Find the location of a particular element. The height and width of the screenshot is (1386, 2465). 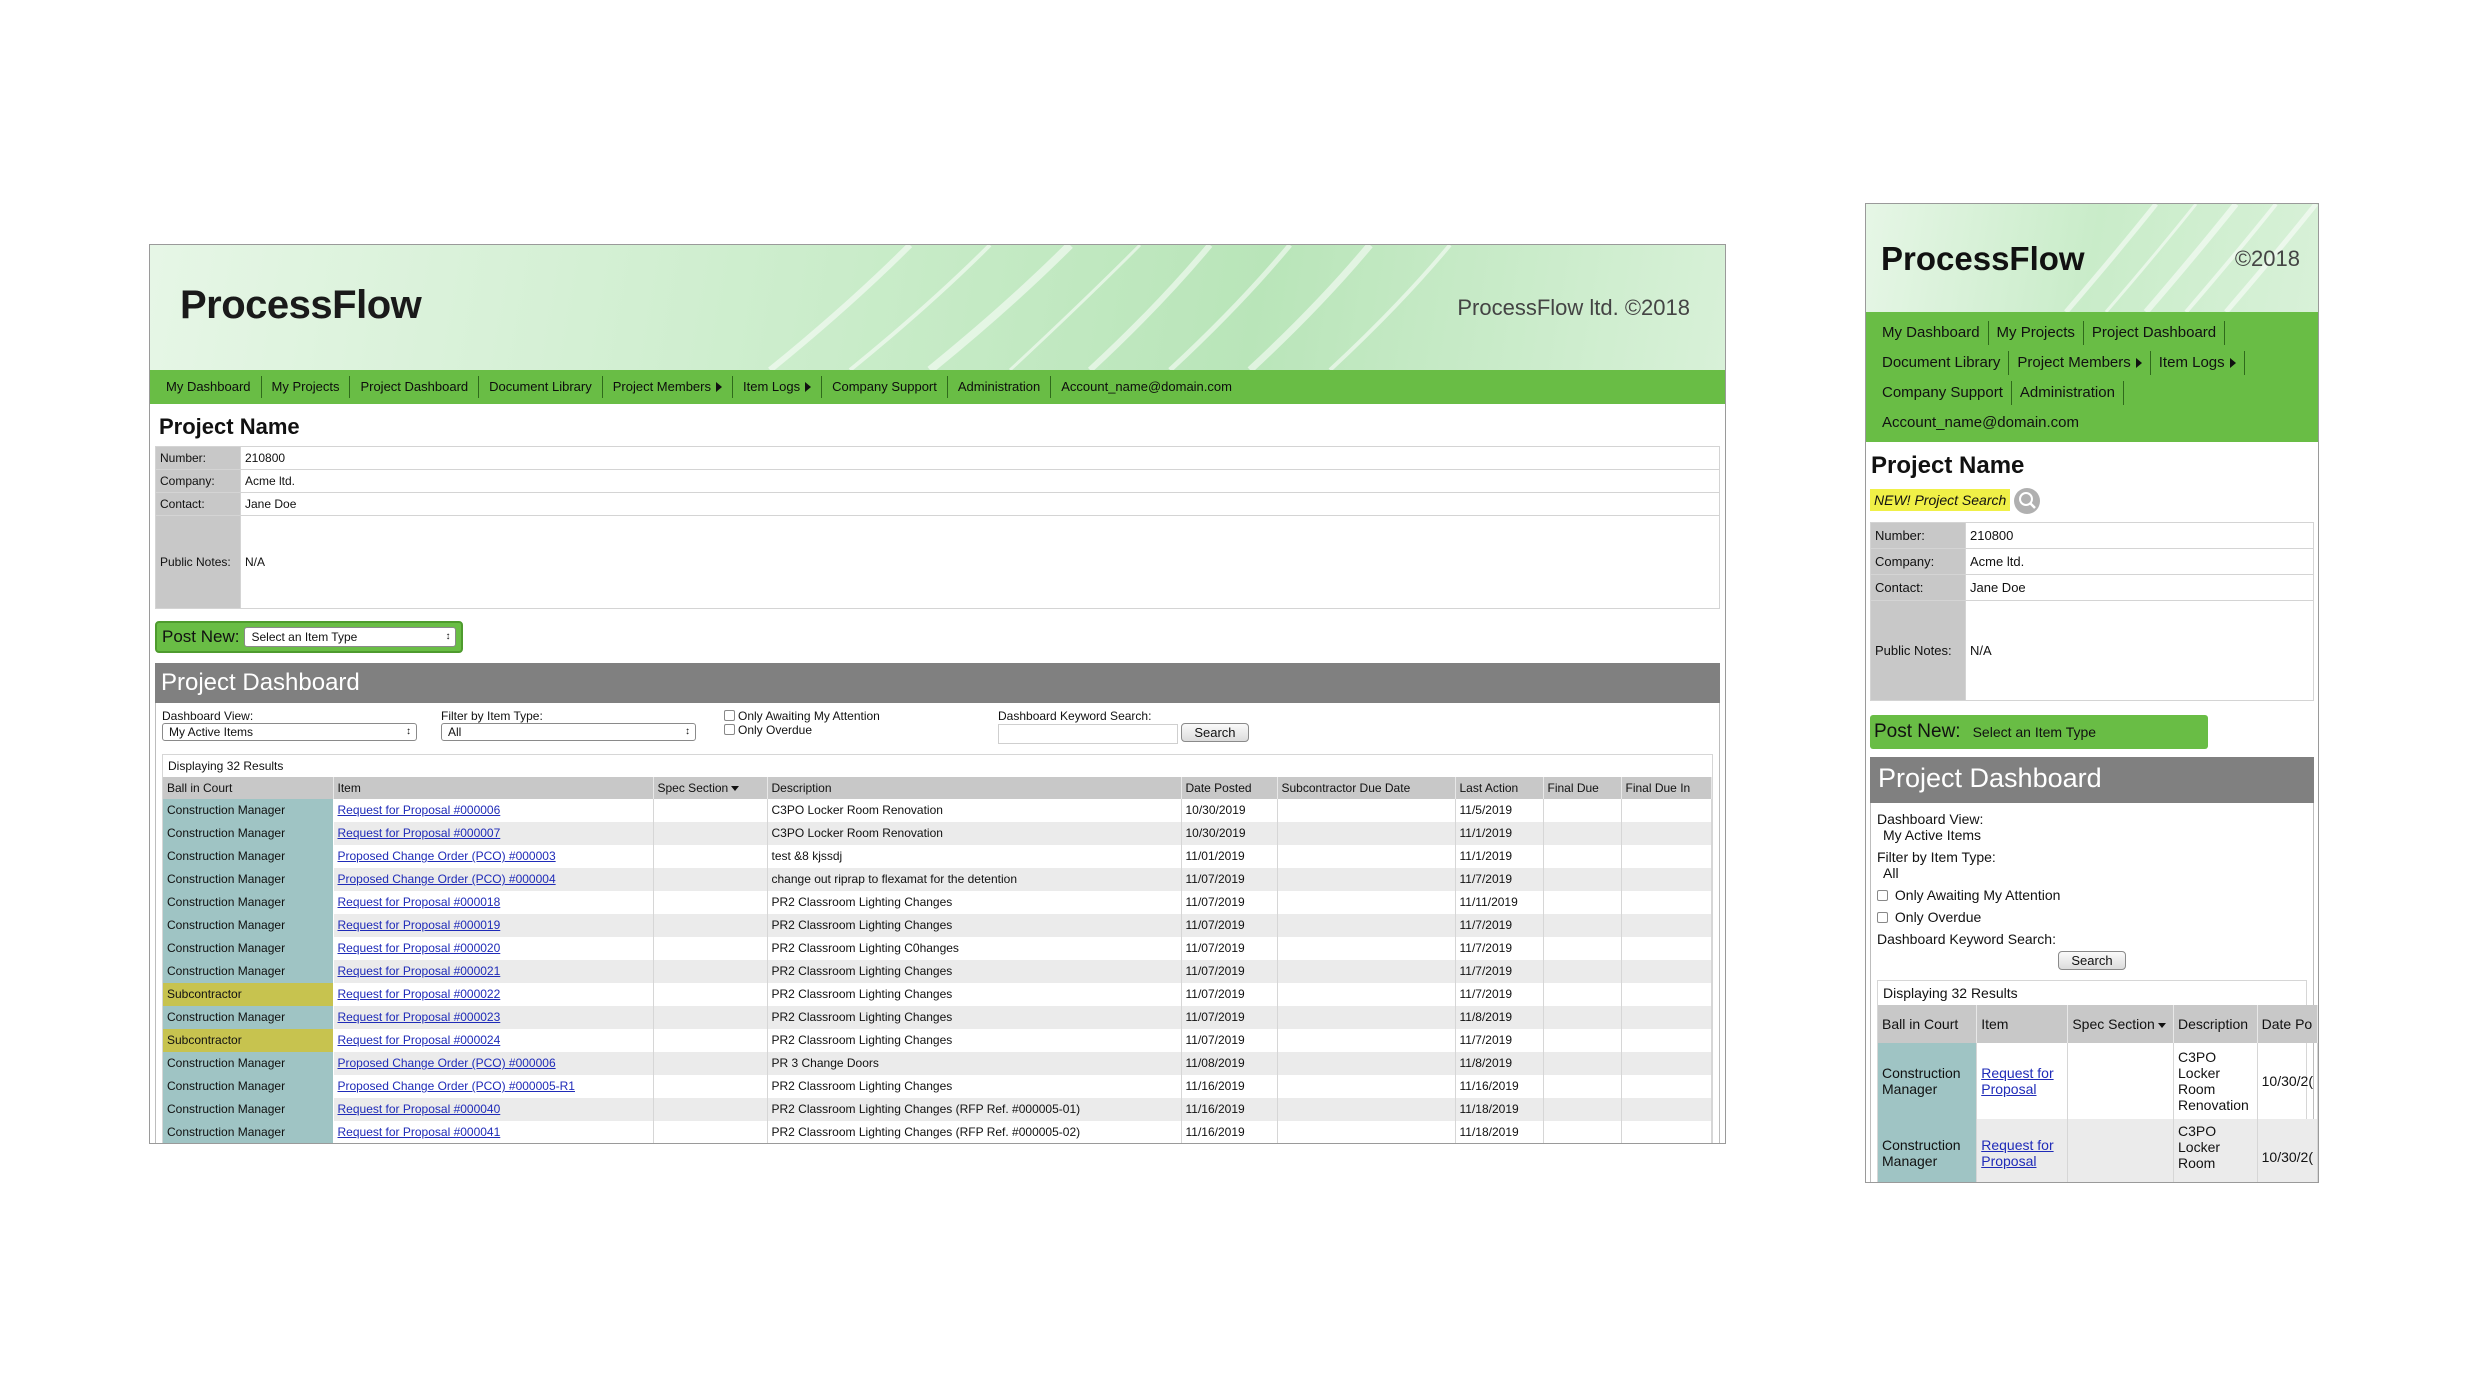

item-cell: Request for Proposal is located at coordinates (2022, 1081).